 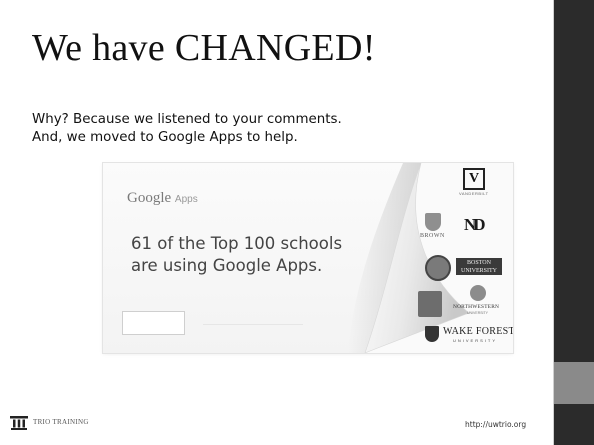 I want to click on slide-title: We have CHANGED!, so click(x=204, y=48).